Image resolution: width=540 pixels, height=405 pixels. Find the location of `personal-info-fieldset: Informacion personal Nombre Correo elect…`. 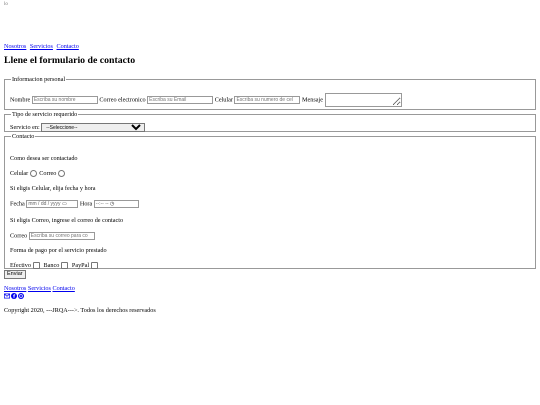

personal-info-fieldset: Informacion personal Nombre Correo elect… is located at coordinates (270, 93).